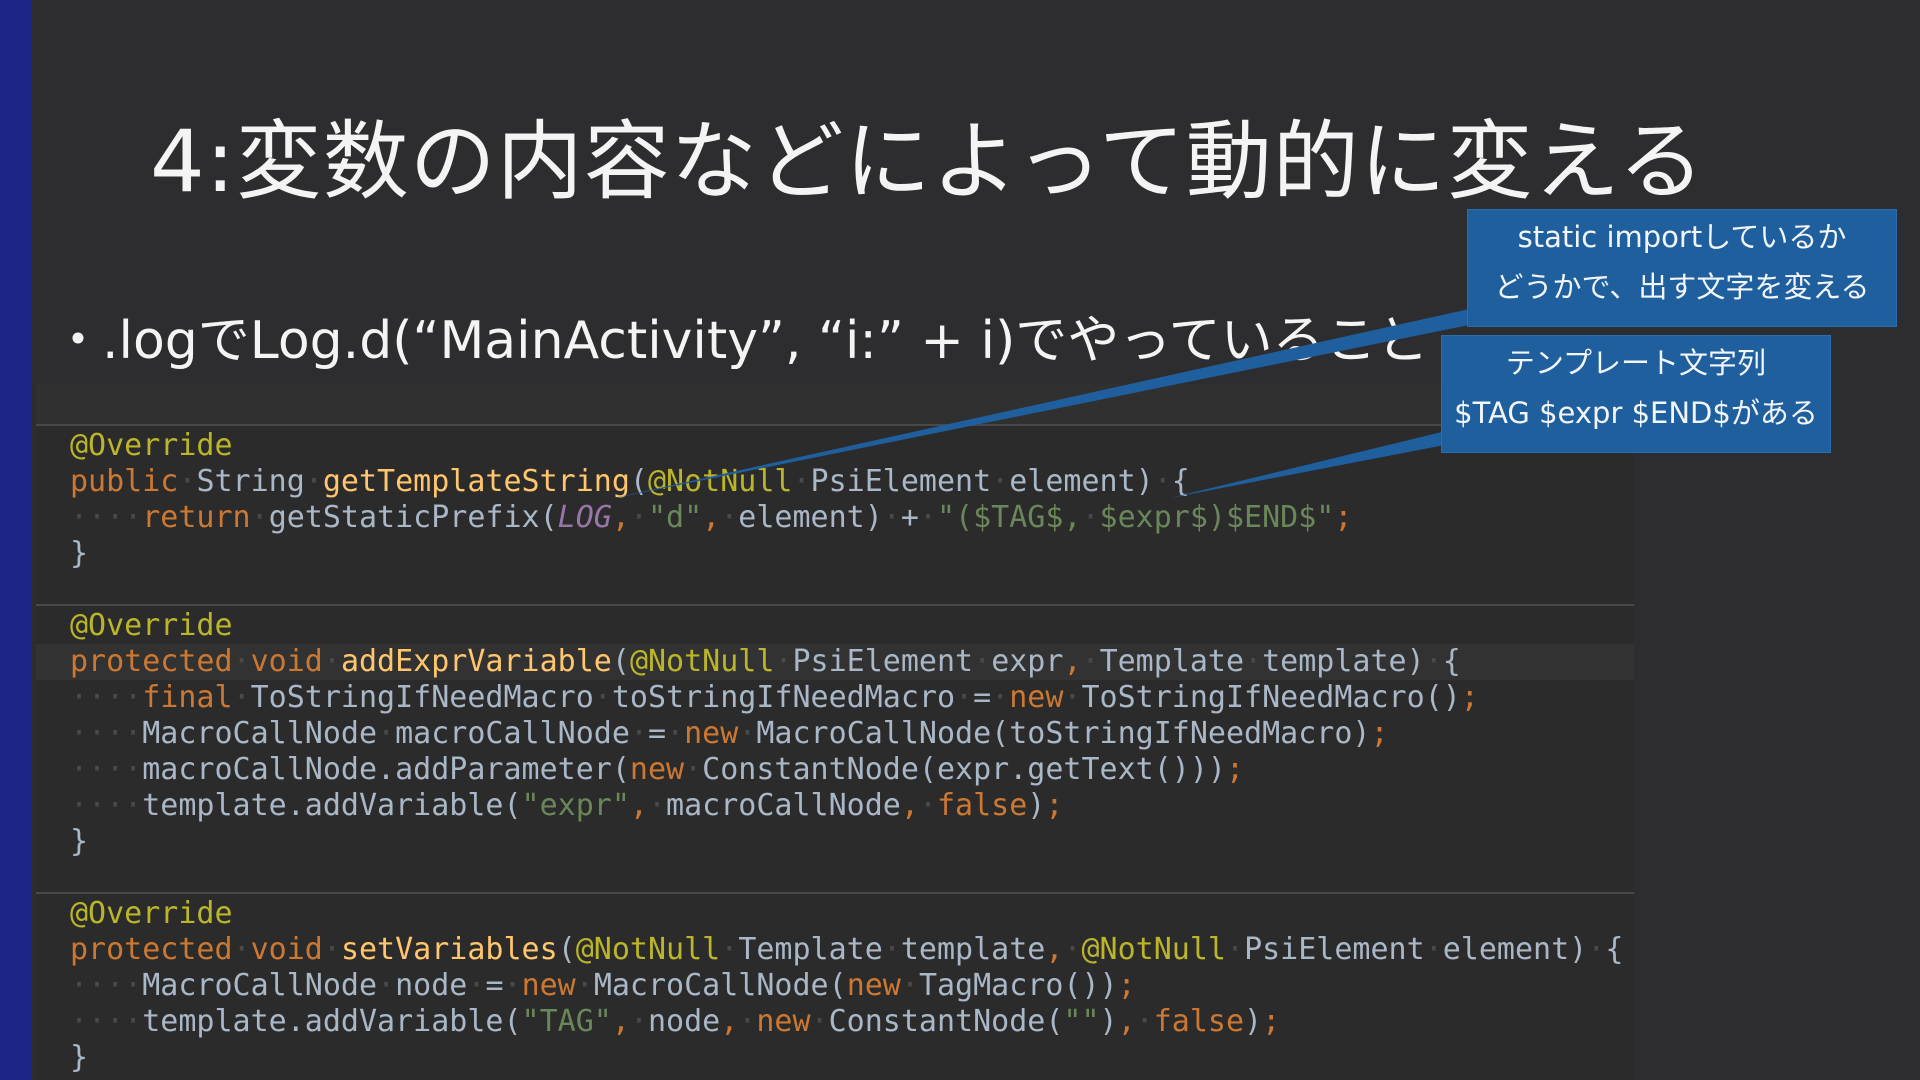  Describe the element at coordinates (1682, 237) in the screenshot. I see `callout-line: static importしているか` at that location.